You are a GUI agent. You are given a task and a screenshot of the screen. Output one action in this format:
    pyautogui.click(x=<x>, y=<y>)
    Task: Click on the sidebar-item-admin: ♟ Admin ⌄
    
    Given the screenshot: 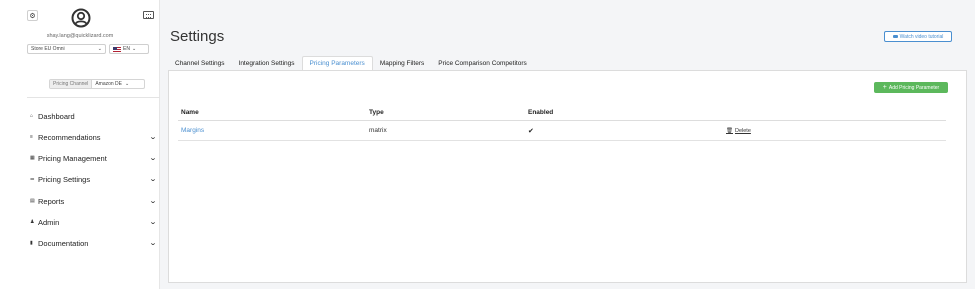 What is the action you would take?
    pyautogui.click(x=93, y=222)
    